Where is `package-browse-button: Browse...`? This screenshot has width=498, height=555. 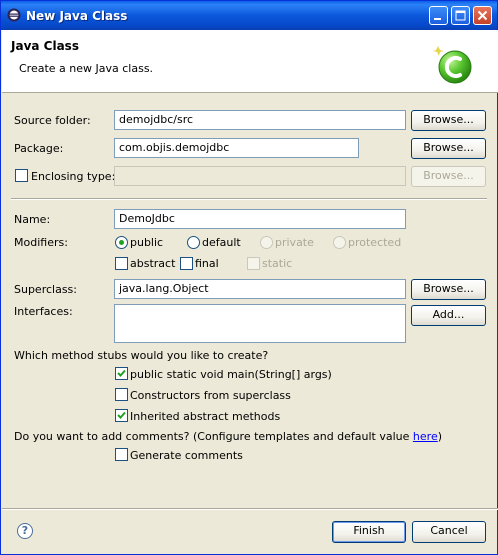
package-browse-button: Browse... is located at coordinates (448, 148).